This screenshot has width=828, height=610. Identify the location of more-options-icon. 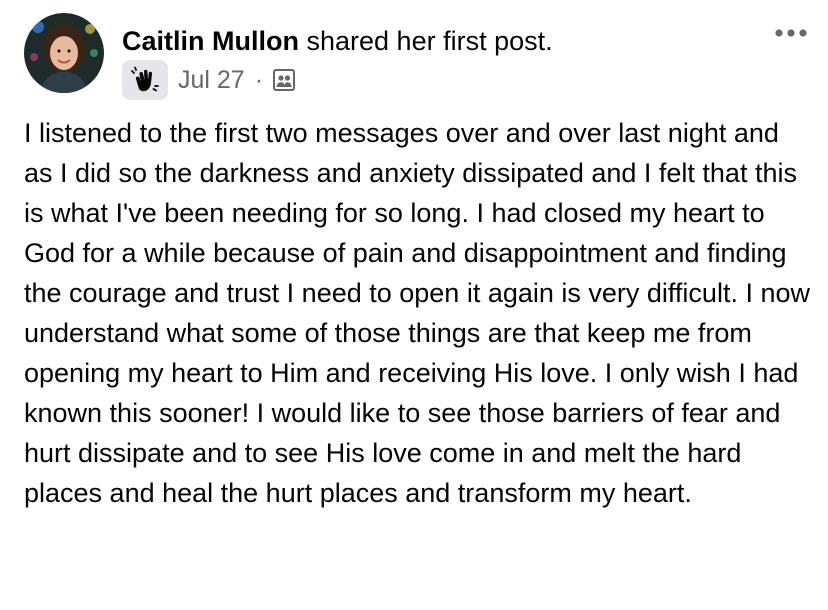
(791, 33).